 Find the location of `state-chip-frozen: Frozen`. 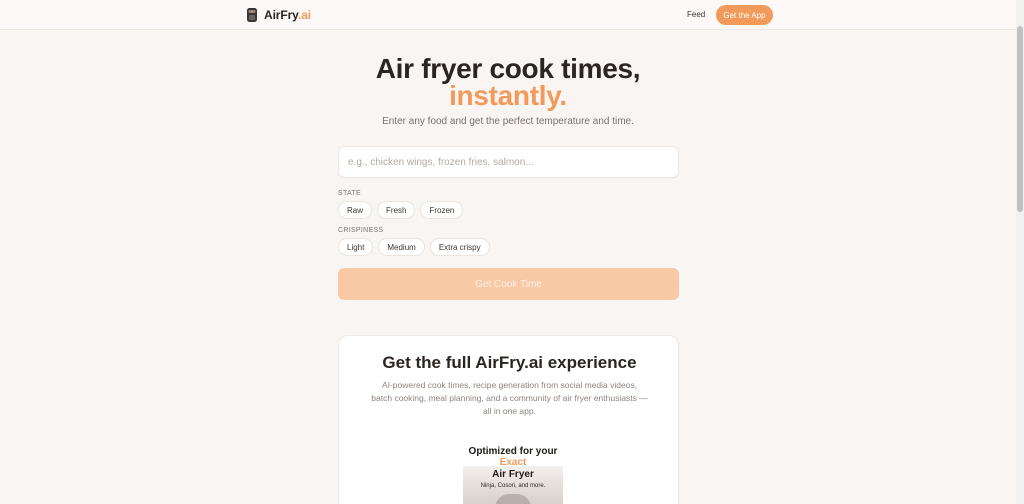

state-chip-frozen: Frozen is located at coordinates (442, 210).